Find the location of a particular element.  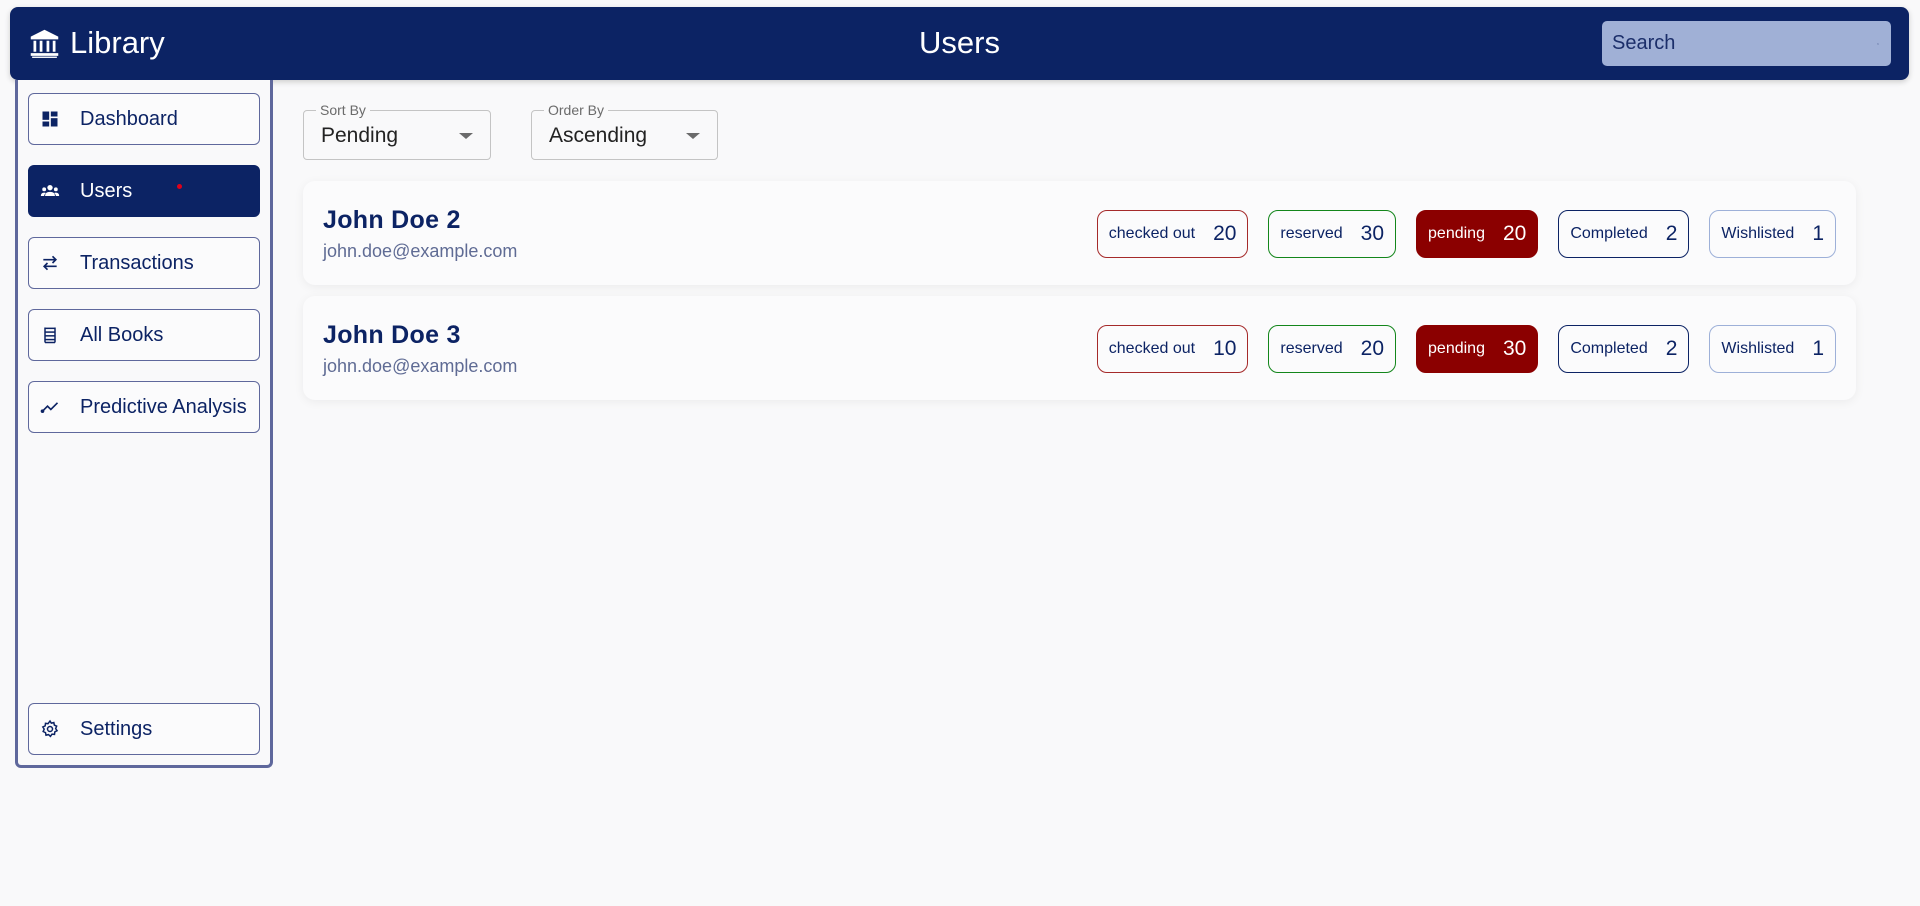

search-input is located at coordinates (1739, 43).